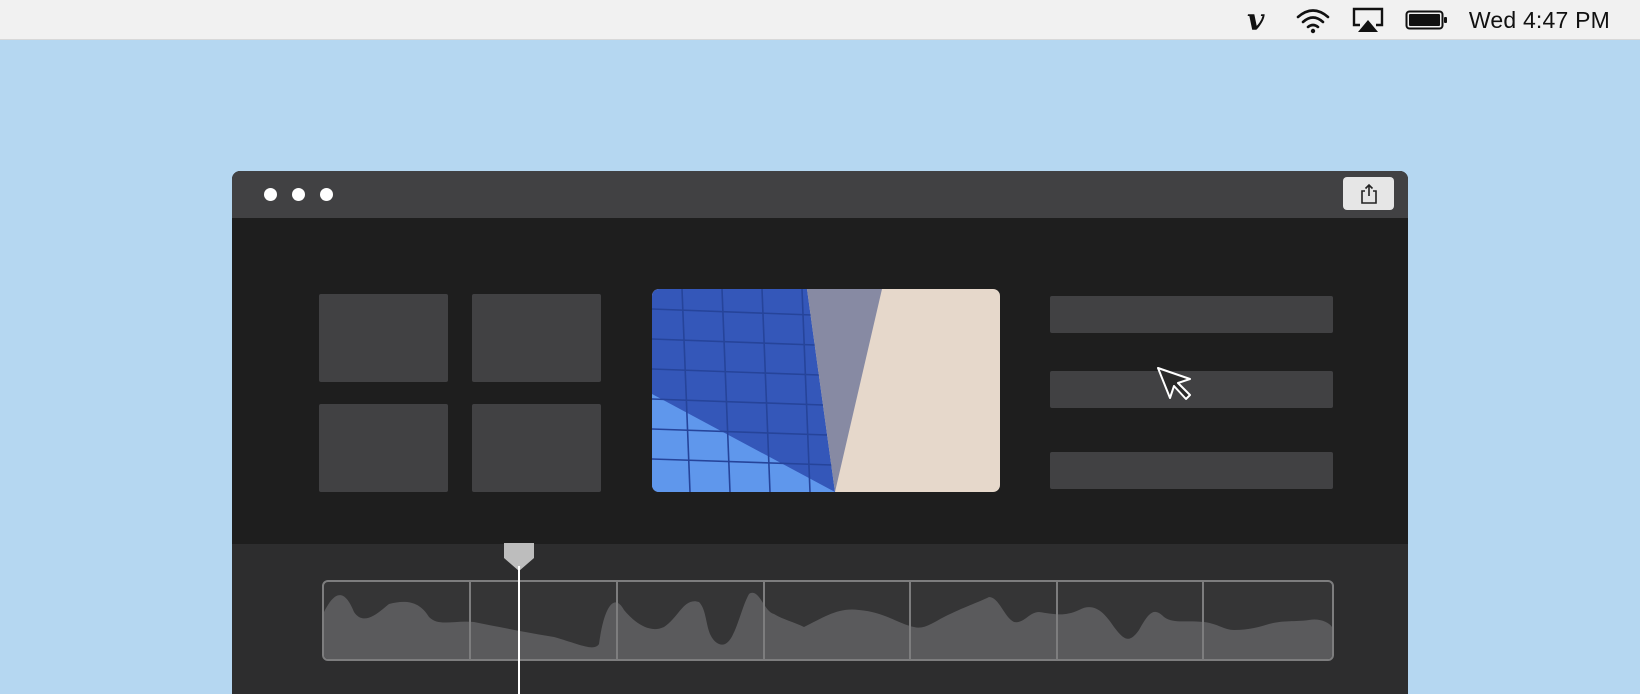  What do you see at coordinates (828, 625) in the screenshot?
I see `audio-waveform` at bounding box center [828, 625].